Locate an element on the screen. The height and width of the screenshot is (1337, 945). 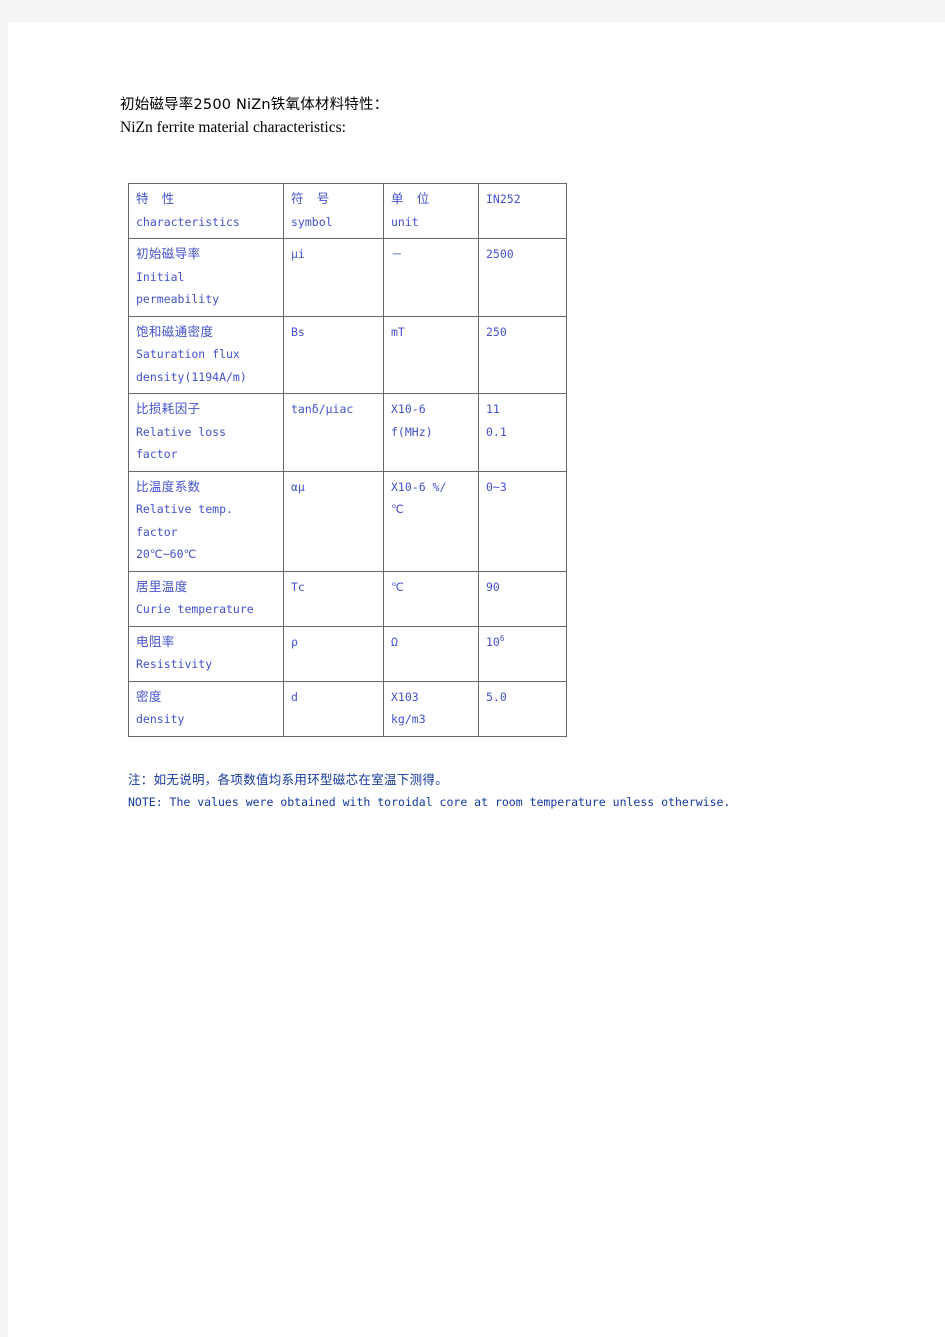
cell-symbol: d is located at coordinates (333, 708).